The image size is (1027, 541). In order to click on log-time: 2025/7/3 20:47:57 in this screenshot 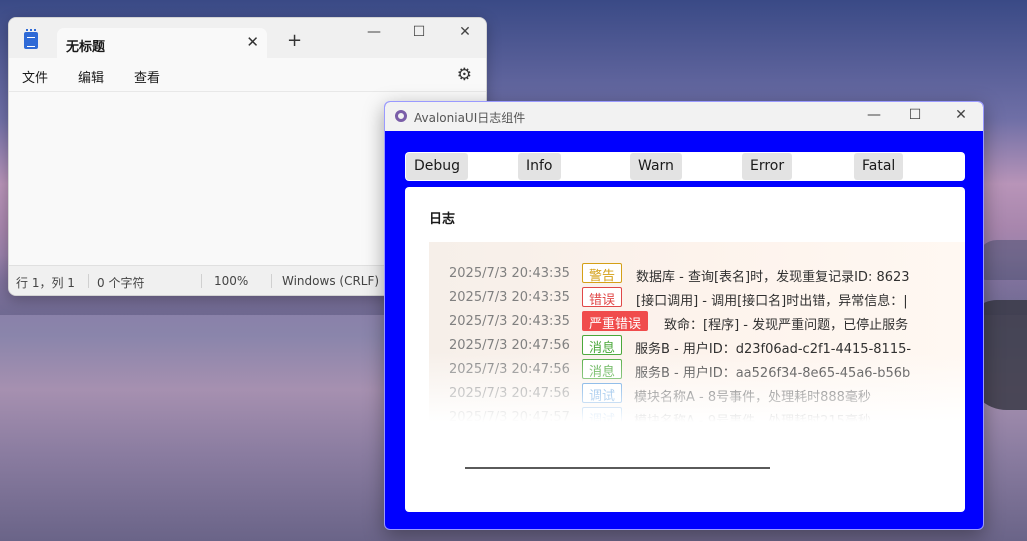, I will do `click(509, 416)`.